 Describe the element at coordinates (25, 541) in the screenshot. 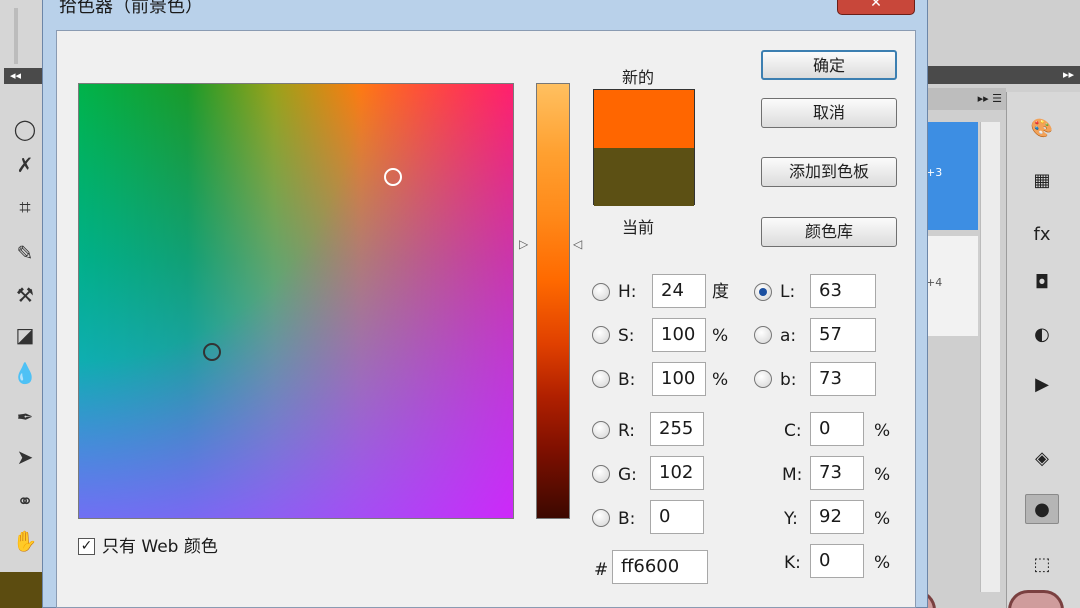

I see `hand-icon: ✋` at that location.